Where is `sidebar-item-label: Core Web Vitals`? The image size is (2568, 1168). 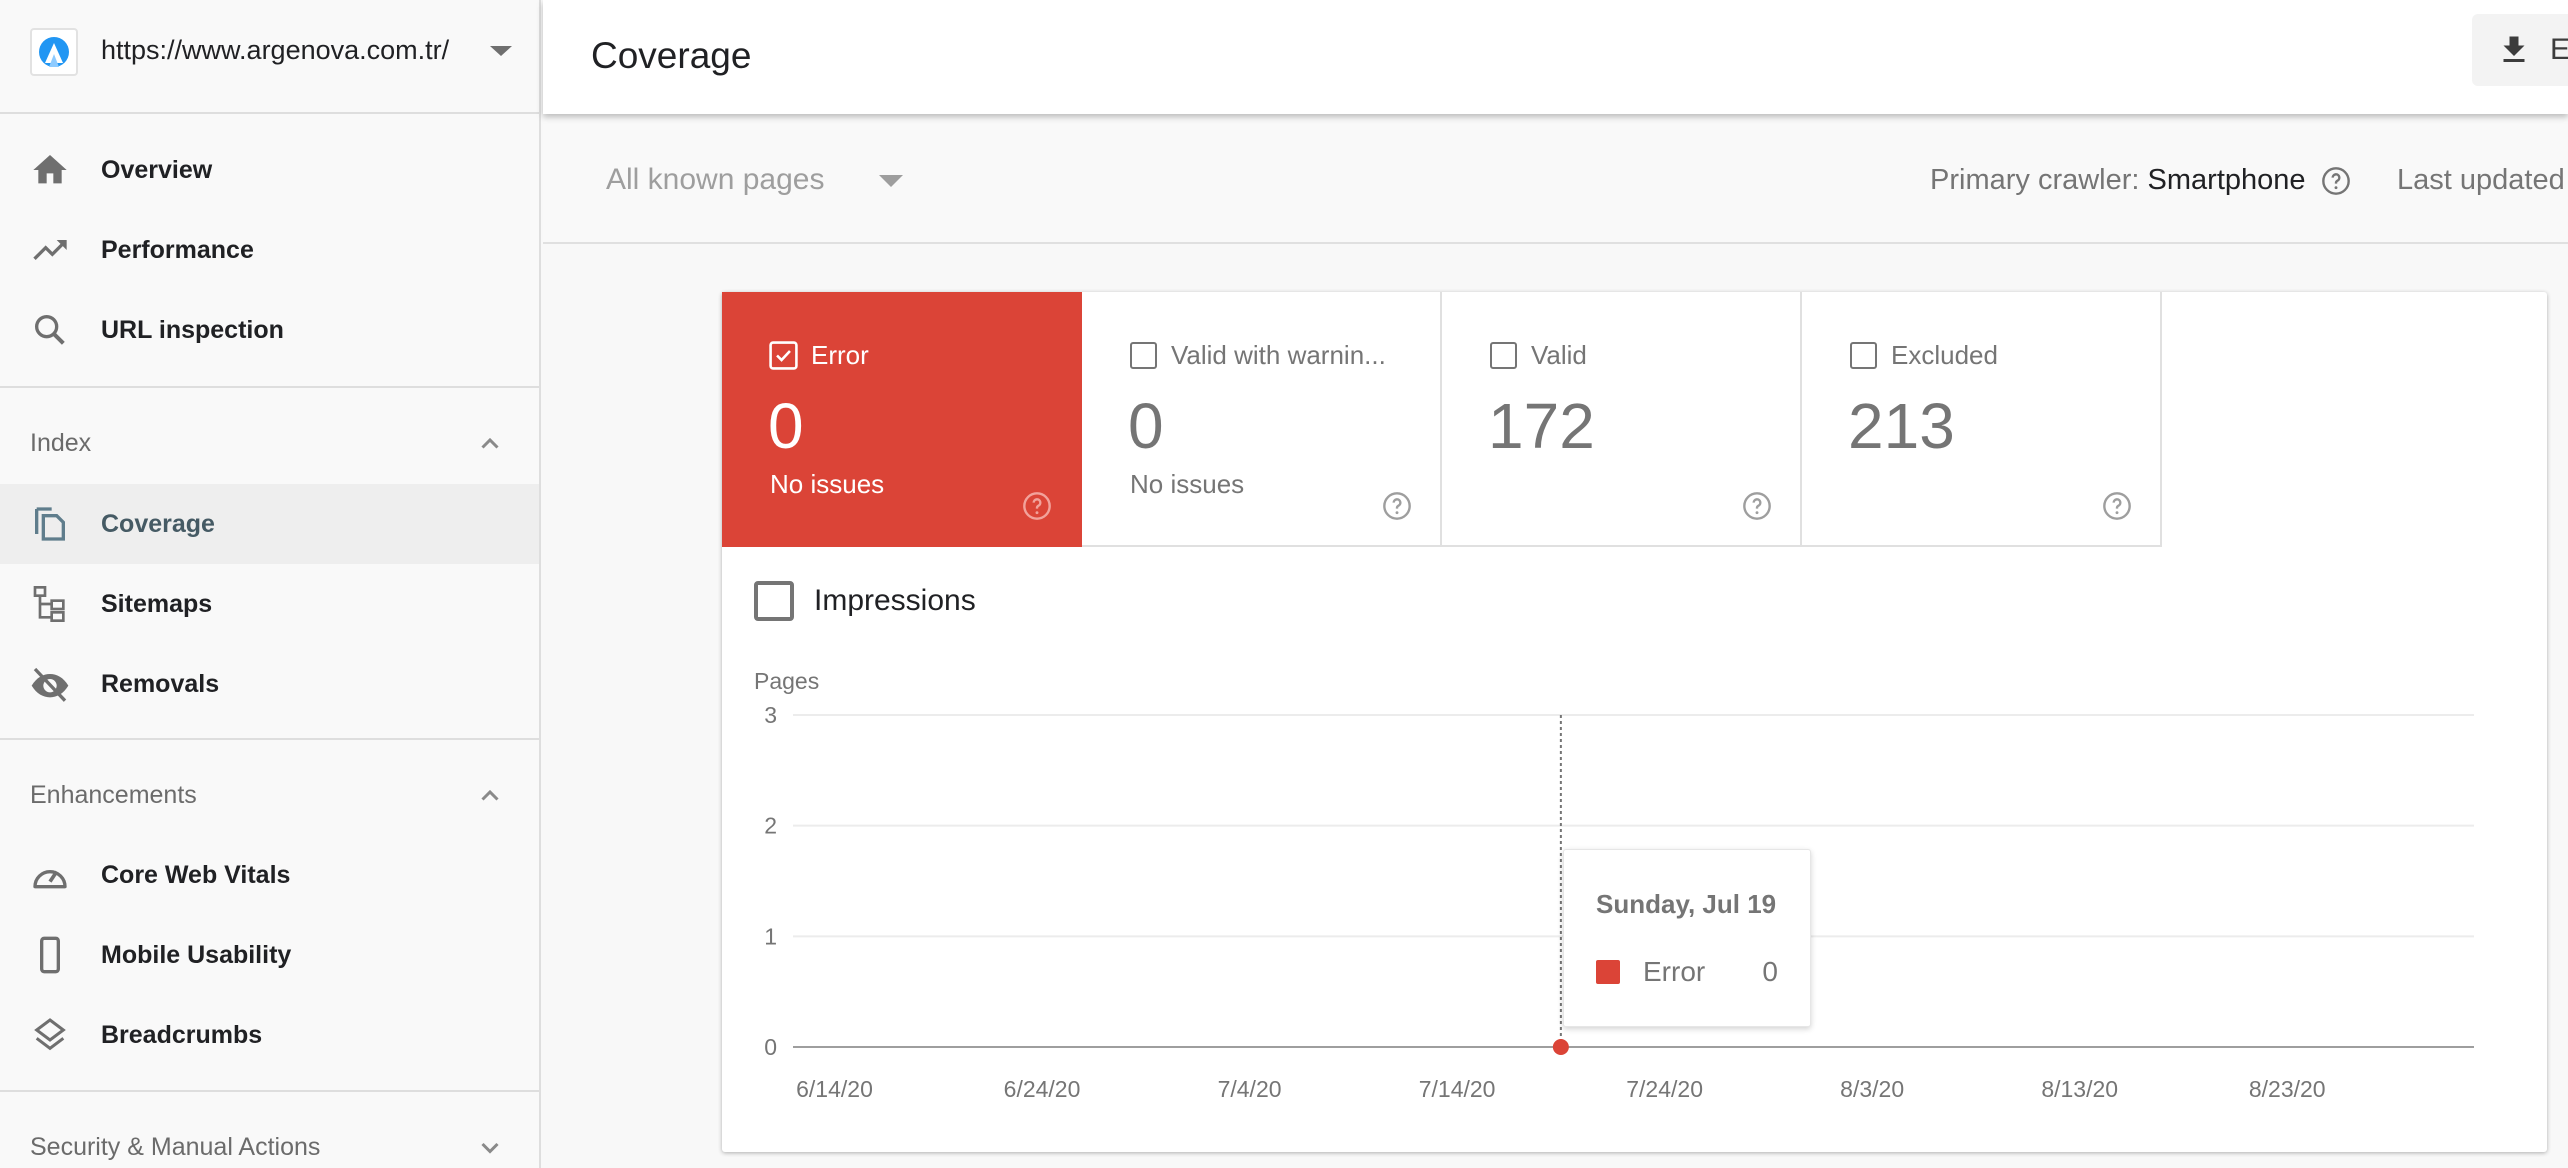 sidebar-item-label: Core Web Vitals is located at coordinates (196, 875).